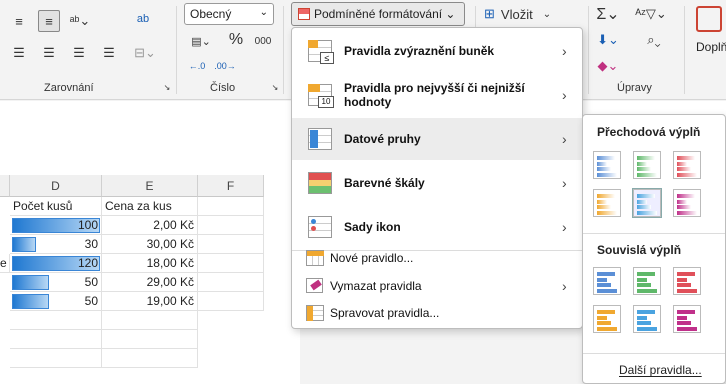  What do you see at coordinates (229, 14) in the screenshot?
I see `number-format-select: Obecný ⌄` at bounding box center [229, 14].